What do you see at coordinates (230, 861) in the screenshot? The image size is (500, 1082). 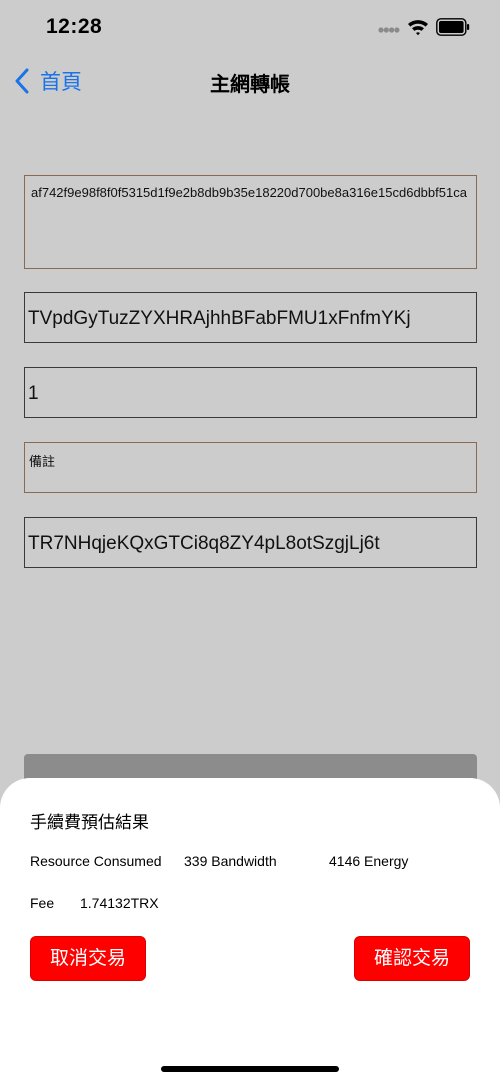 I see `bandwidth-value: 339 Bandwidth` at bounding box center [230, 861].